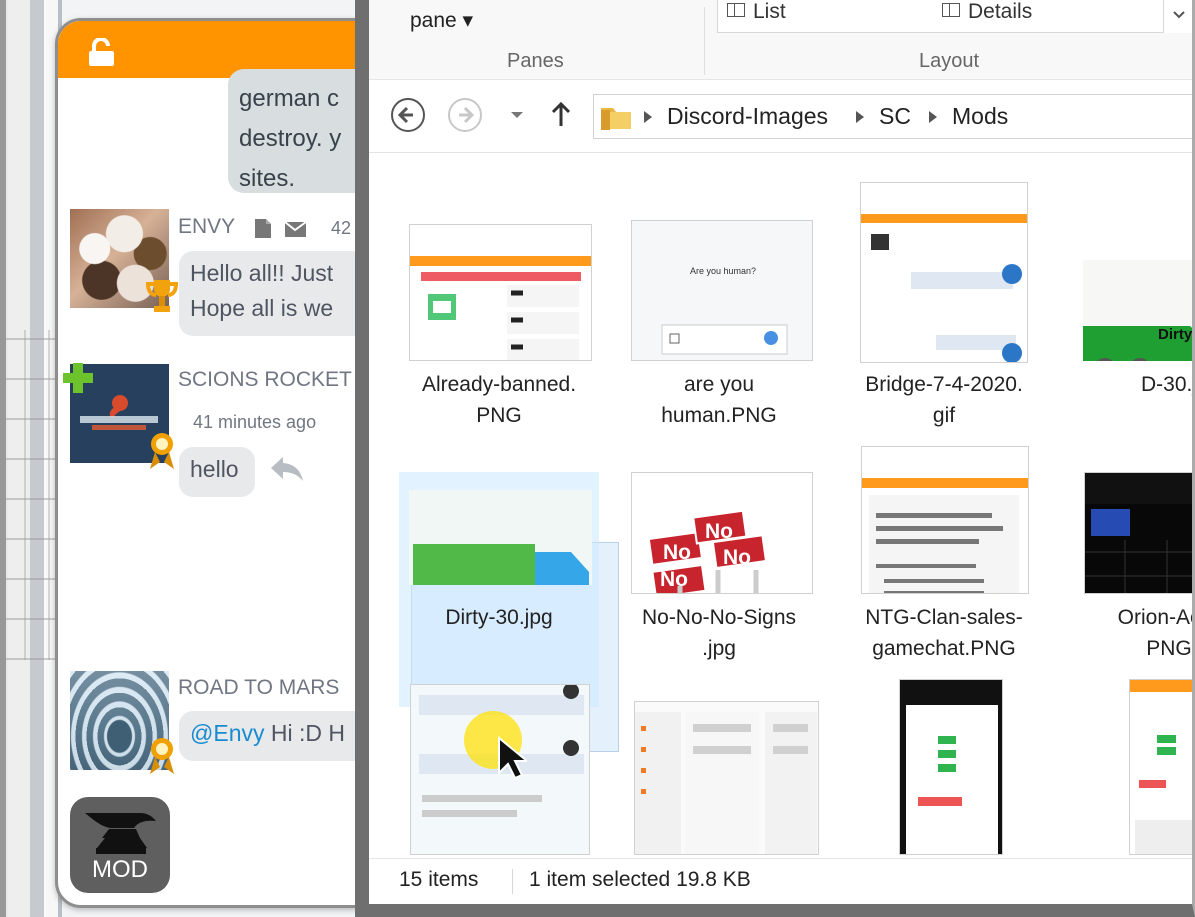 The image size is (1195, 917). What do you see at coordinates (780, 881) in the screenshot?
I see `status-bar: 15 items 1 item selected 19.8 KB` at bounding box center [780, 881].